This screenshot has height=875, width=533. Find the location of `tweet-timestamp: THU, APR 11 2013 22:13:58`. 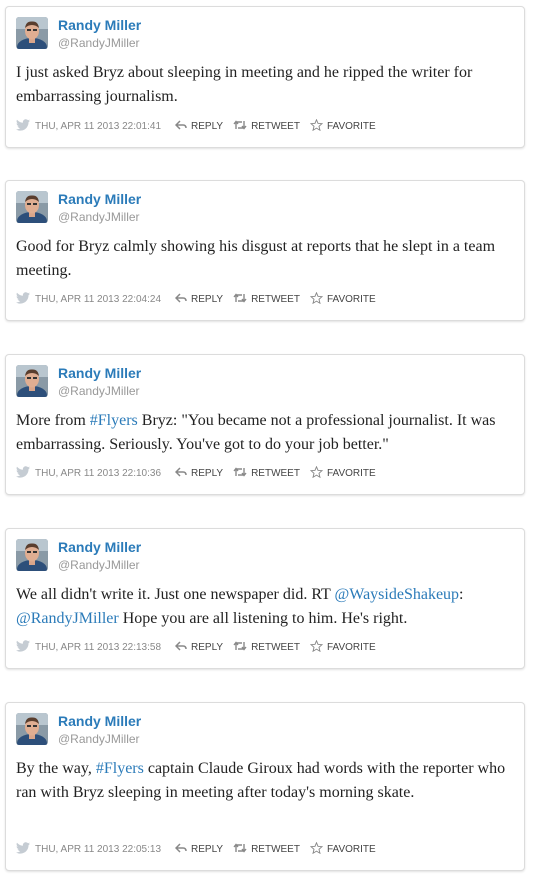

tweet-timestamp: THU, APR 11 2013 22:13:58 is located at coordinates (98, 647).